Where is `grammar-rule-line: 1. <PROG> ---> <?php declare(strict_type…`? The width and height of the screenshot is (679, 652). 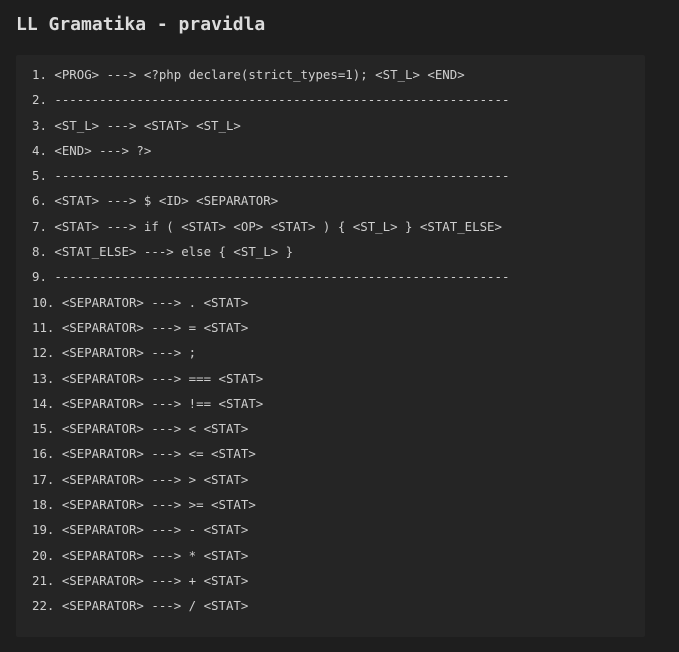
grammar-rule-line: 1. <PROG> ---> <?php declare(strict_type… is located at coordinates (248, 74).